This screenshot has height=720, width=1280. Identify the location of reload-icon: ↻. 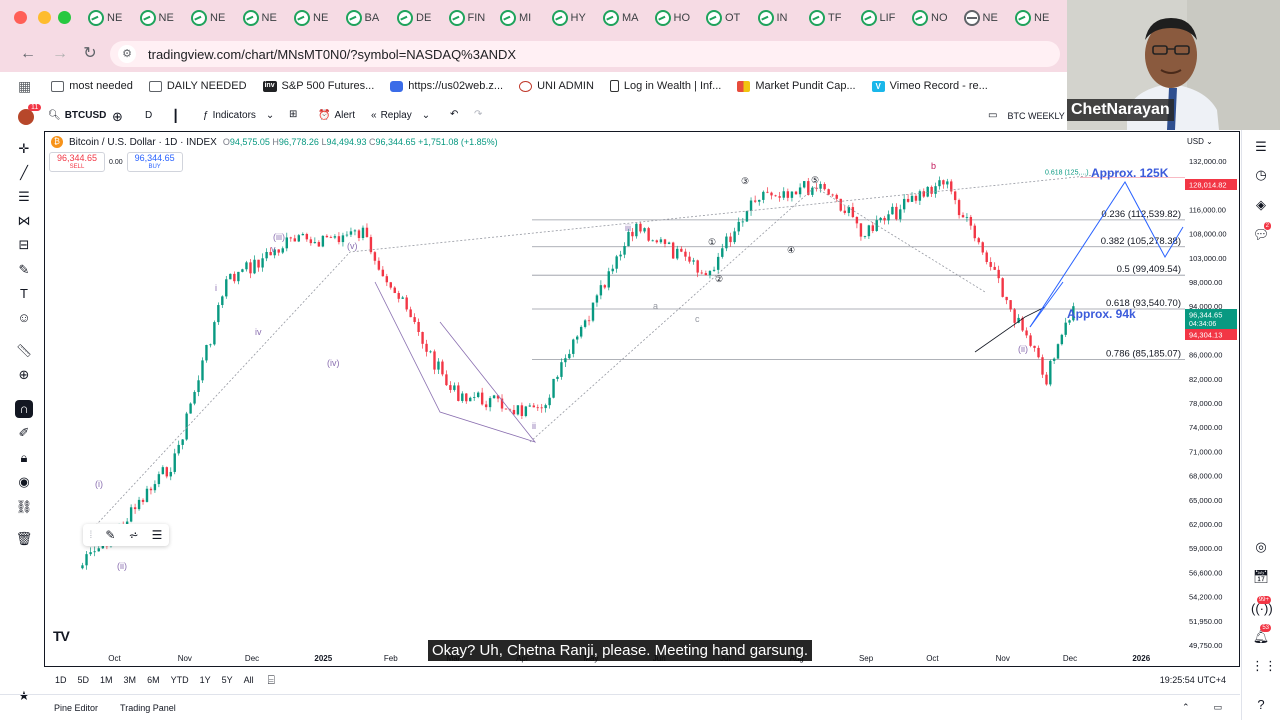
(90, 54).